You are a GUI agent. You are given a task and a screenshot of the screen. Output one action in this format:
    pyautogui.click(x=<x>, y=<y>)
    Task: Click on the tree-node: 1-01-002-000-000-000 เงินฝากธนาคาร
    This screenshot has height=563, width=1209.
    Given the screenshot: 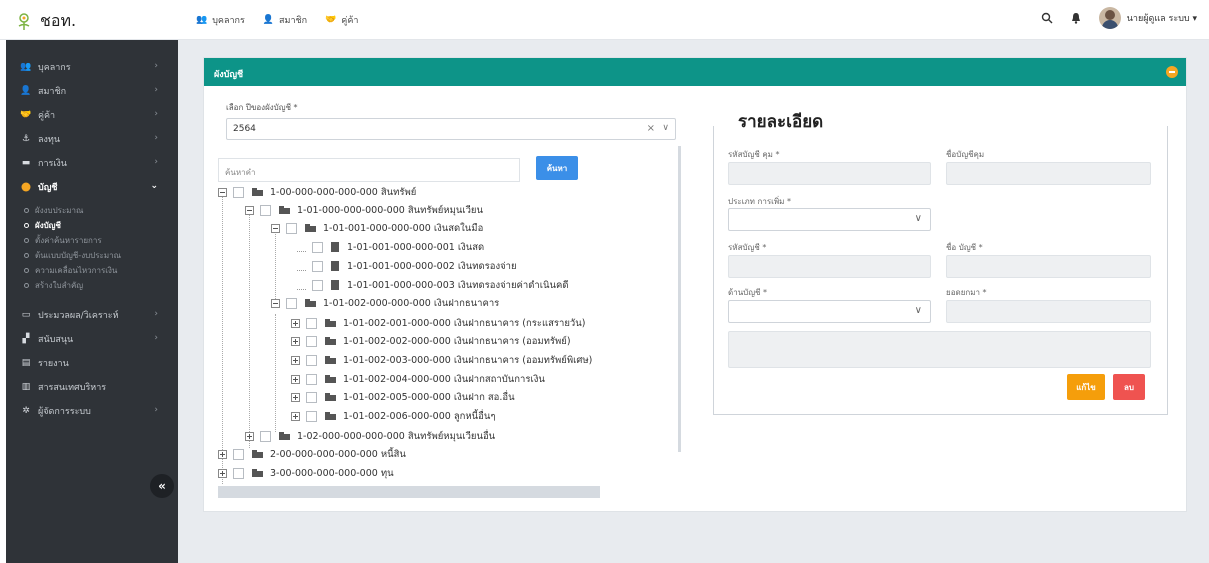 What is the action you would take?
    pyautogui.click(x=385, y=303)
    